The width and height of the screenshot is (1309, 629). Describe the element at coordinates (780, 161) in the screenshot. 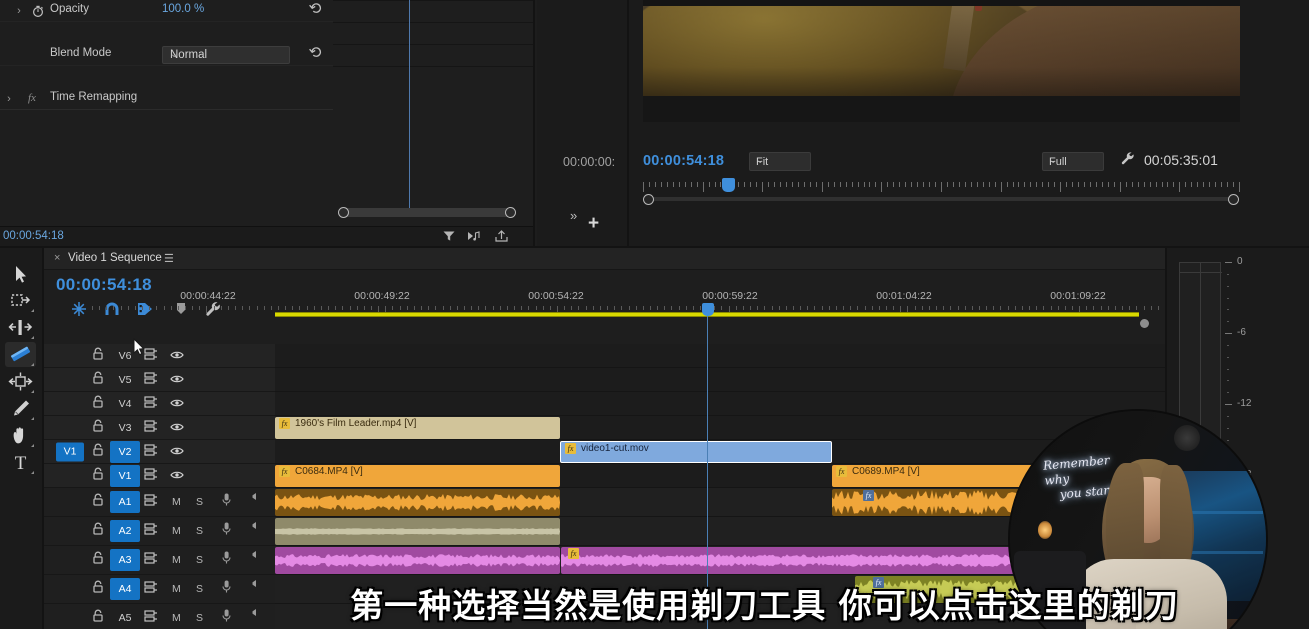

I see `zoom-level-select: Fit ⌄` at that location.